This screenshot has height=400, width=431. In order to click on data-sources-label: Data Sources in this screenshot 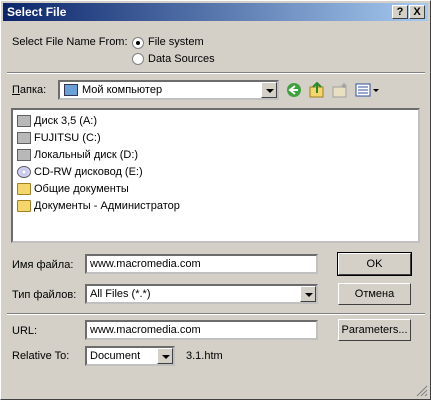, I will do `click(181, 59)`.